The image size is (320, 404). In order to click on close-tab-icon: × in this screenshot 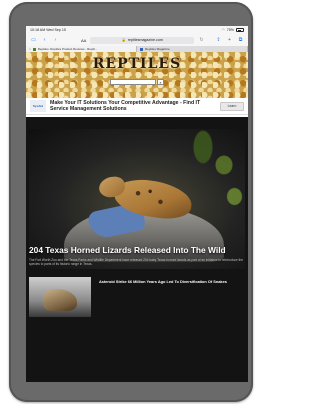, I will do `click(30, 49)`.